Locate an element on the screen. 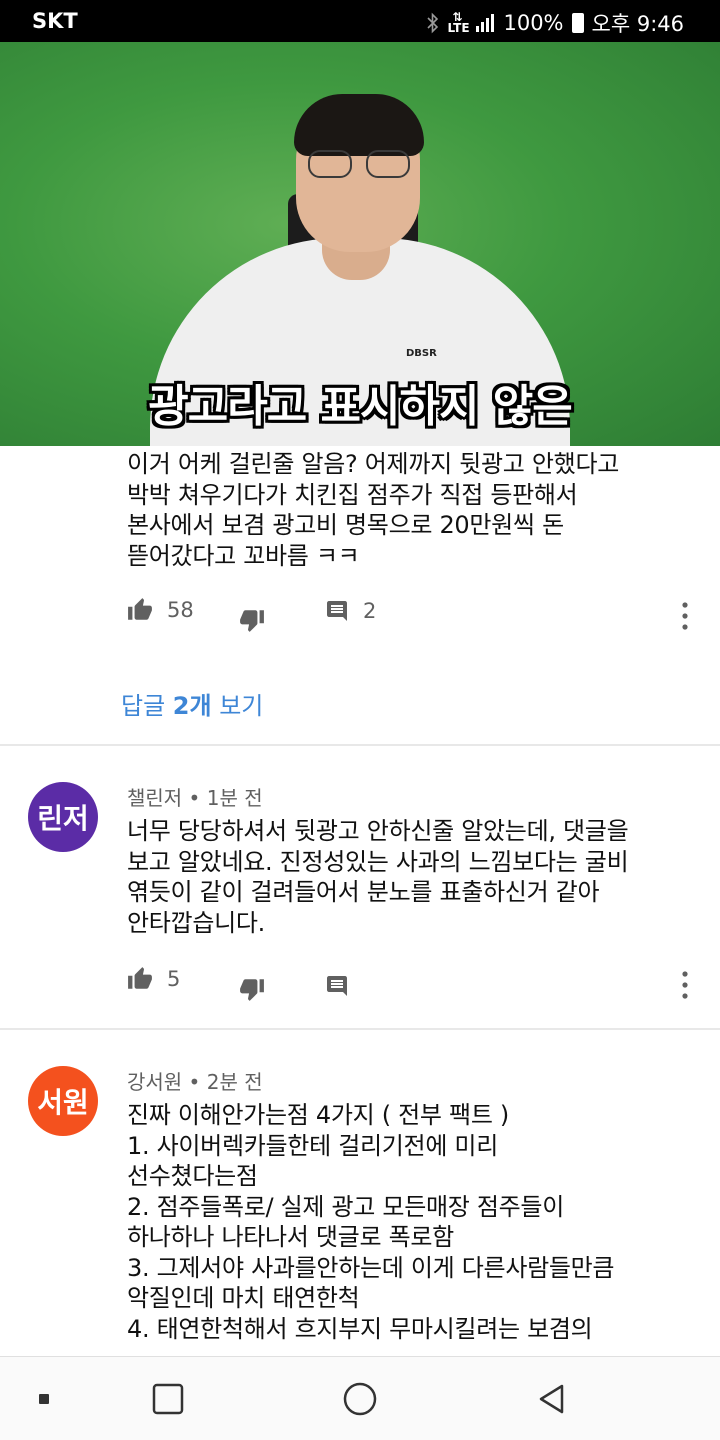 This screenshot has width=720, height=1440. avatar: 린저 is located at coordinates (63, 817).